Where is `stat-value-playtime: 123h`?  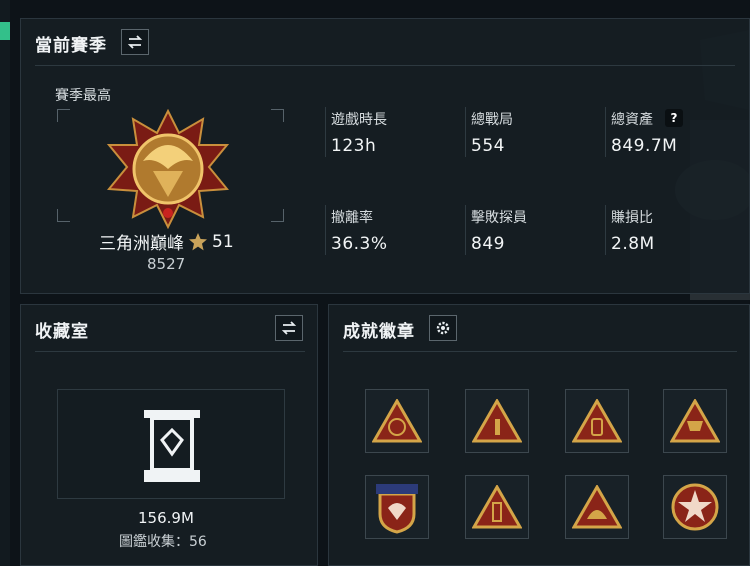 stat-value-playtime: 123h is located at coordinates (354, 146).